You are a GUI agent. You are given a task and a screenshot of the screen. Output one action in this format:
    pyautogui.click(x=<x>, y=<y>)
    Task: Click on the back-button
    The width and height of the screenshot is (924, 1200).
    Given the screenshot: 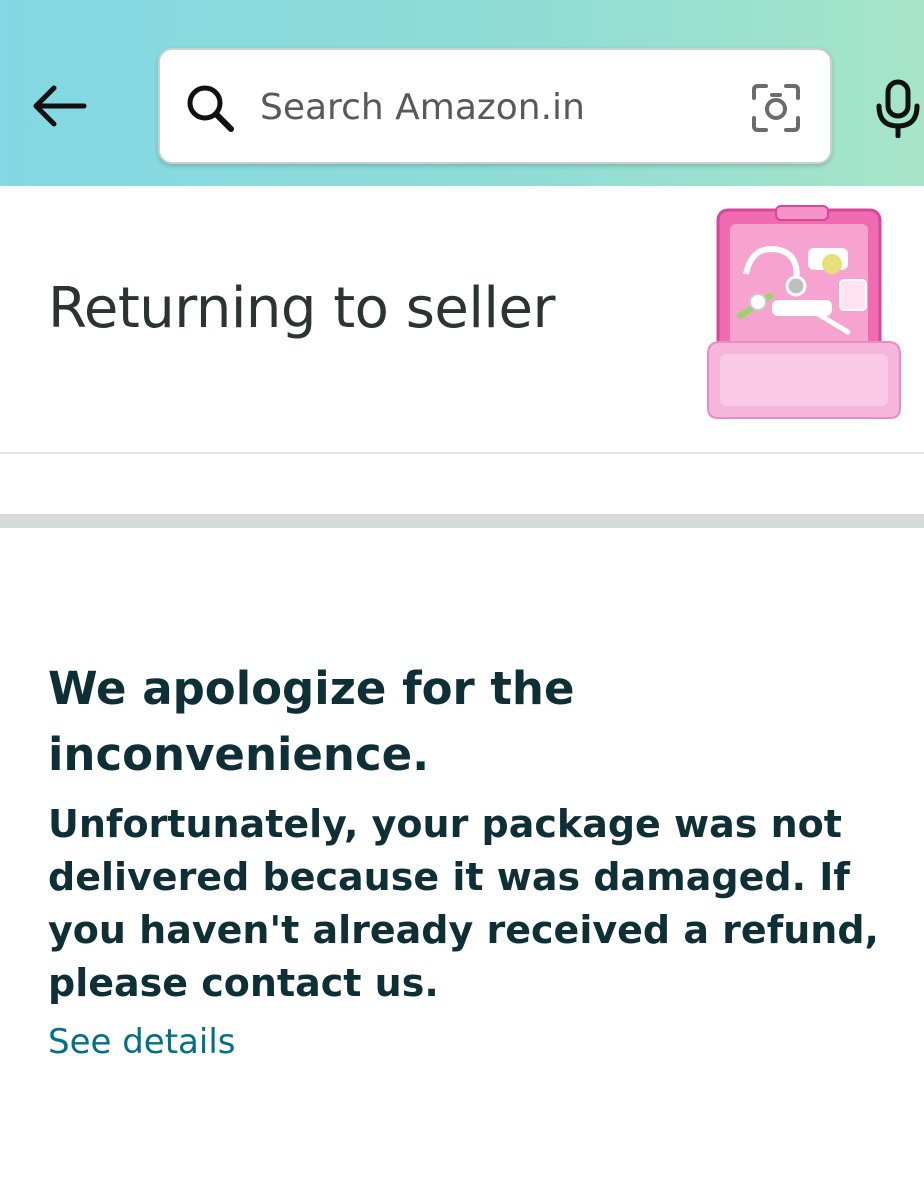 What is the action you would take?
    pyautogui.click(x=60, y=106)
    